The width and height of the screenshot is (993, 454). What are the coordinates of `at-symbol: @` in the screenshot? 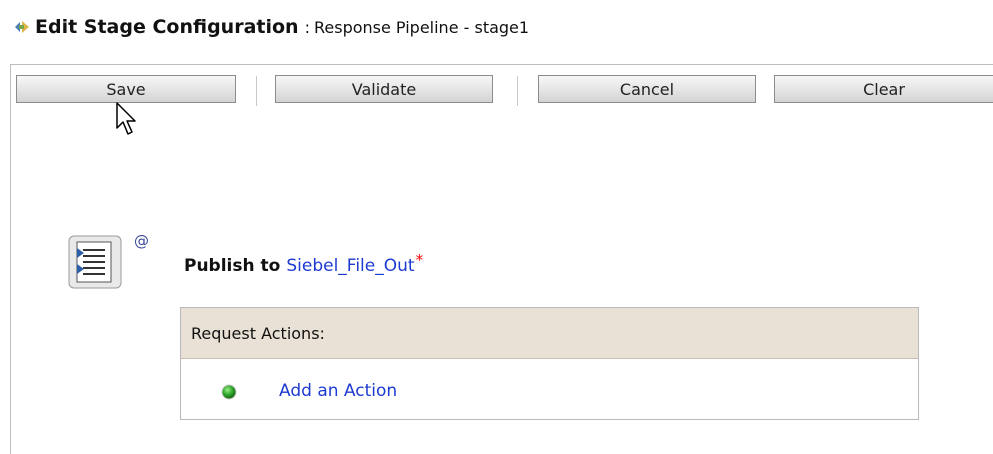 It's located at (141, 241).